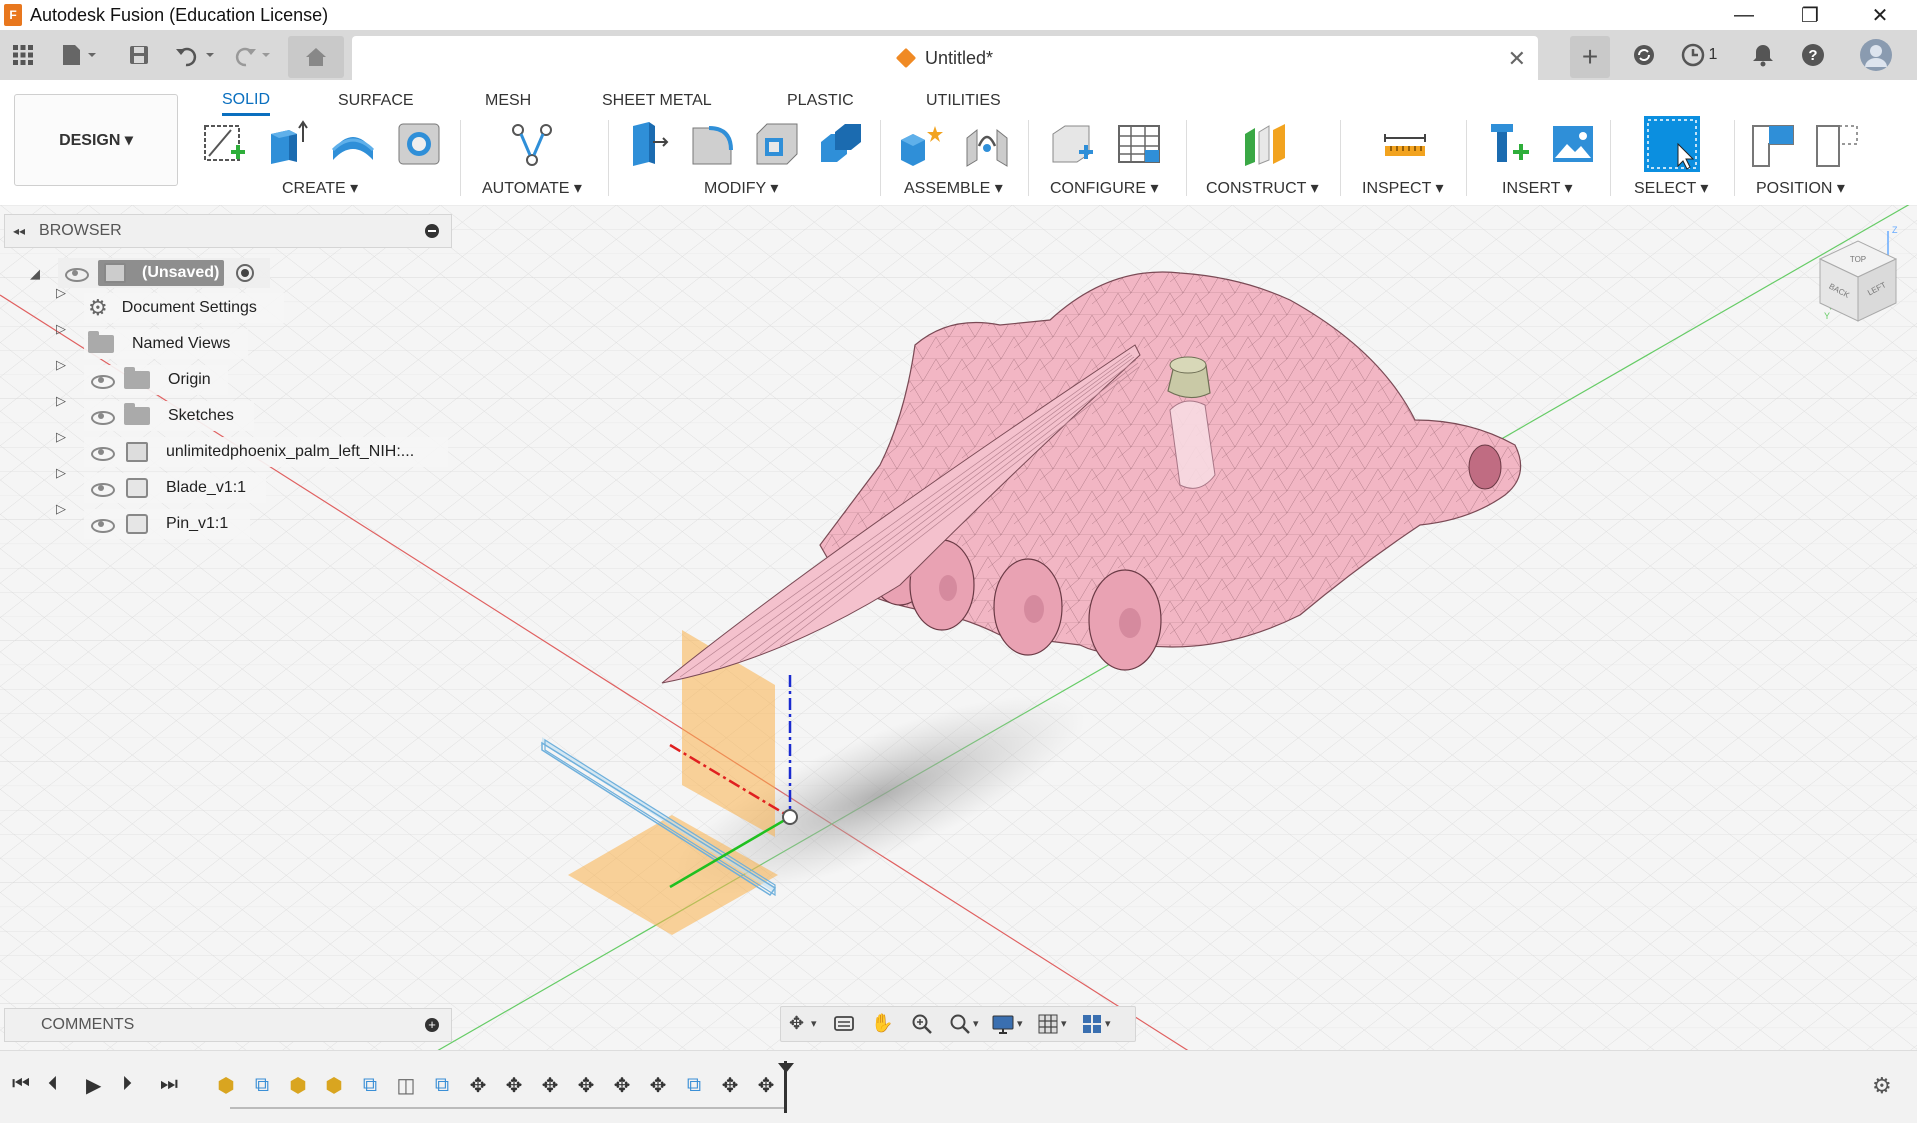 The height and width of the screenshot is (1123, 1917). I want to click on tab-sheet-metal: SHEET METAL, so click(657, 101).